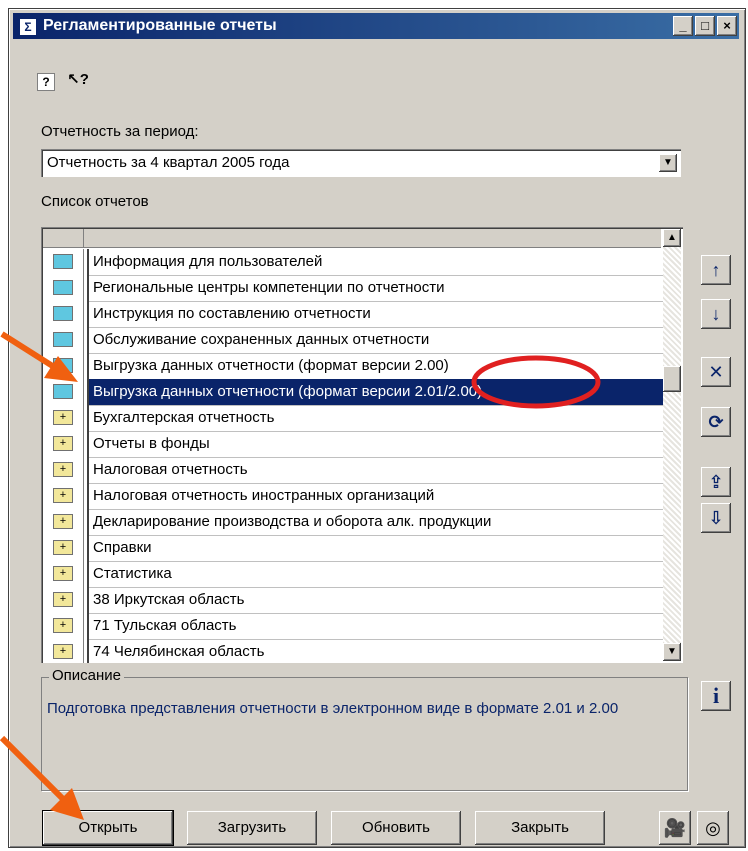 This screenshot has width=748, height=851. I want to click on period-select-value: Отчетность за 4 квартал 2005 года, so click(168, 162).